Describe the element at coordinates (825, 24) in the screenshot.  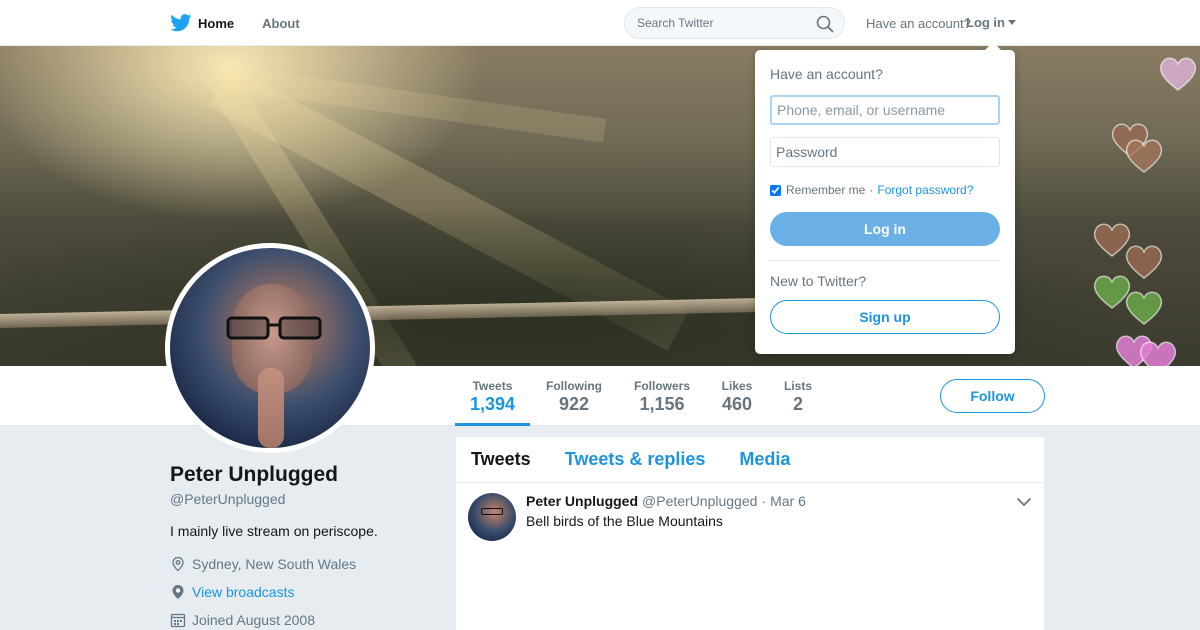
I see `search-icon` at that location.